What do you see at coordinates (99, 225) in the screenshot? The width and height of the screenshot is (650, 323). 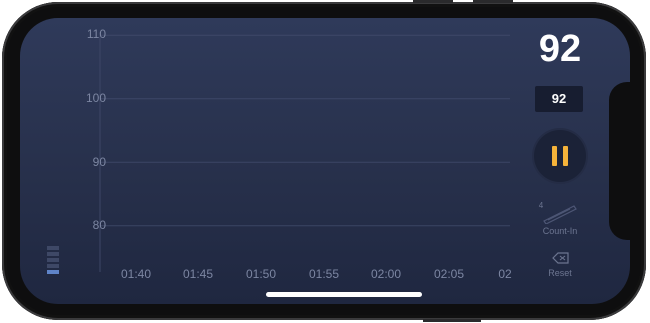 I see `y-tick-label: 80` at bounding box center [99, 225].